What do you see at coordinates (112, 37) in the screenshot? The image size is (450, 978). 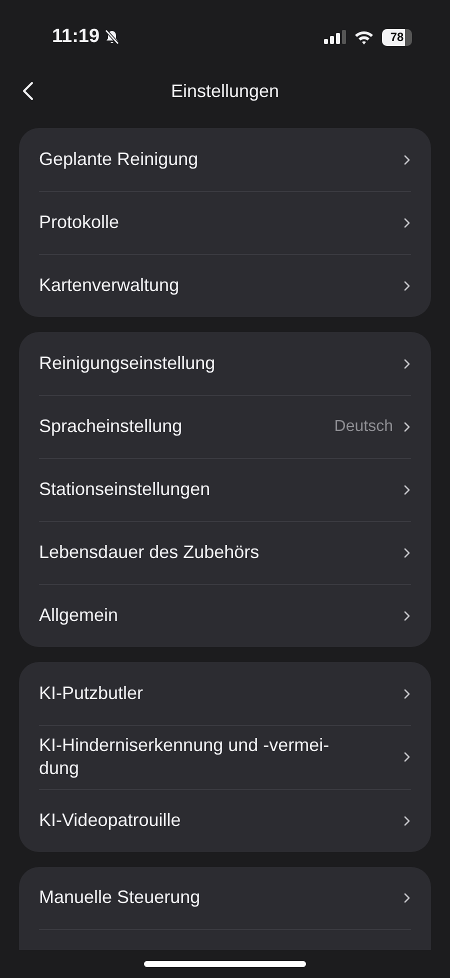 I see `muted-bell-icon` at bounding box center [112, 37].